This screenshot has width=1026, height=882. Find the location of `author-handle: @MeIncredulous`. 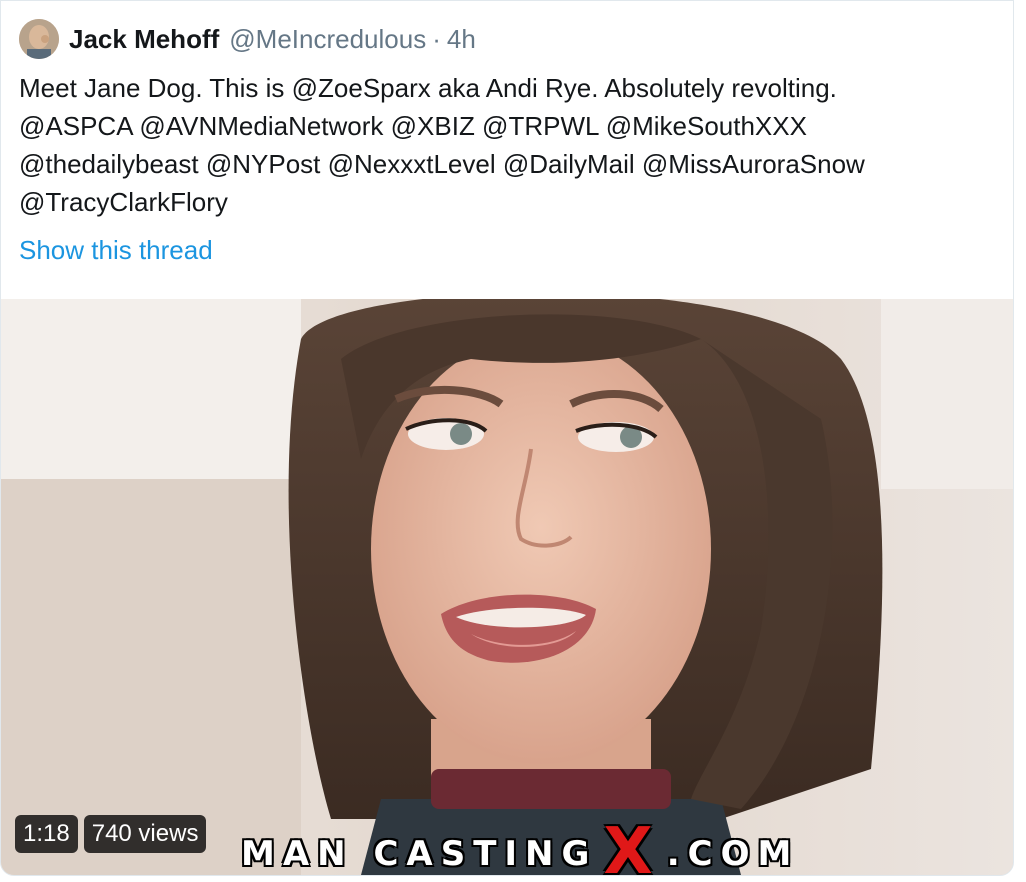

author-handle: @MeIncredulous is located at coordinates (327, 39).